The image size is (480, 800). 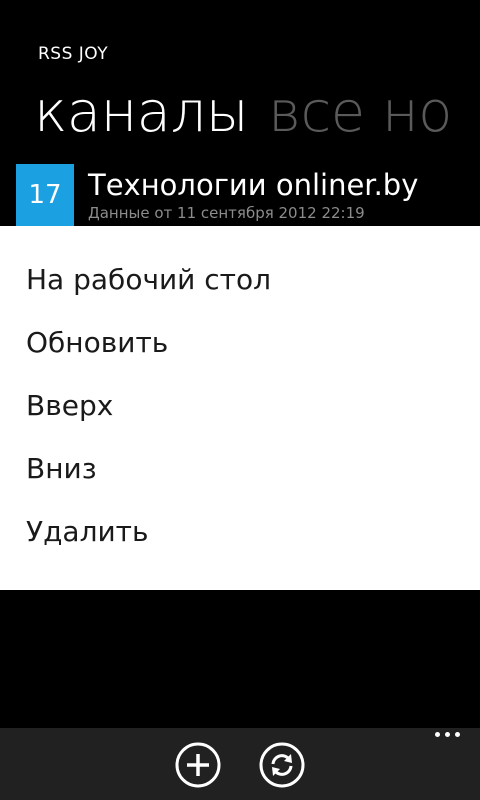 What do you see at coordinates (240, 764) in the screenshot?
I see `application-bar` at bounding box center [240, 764].